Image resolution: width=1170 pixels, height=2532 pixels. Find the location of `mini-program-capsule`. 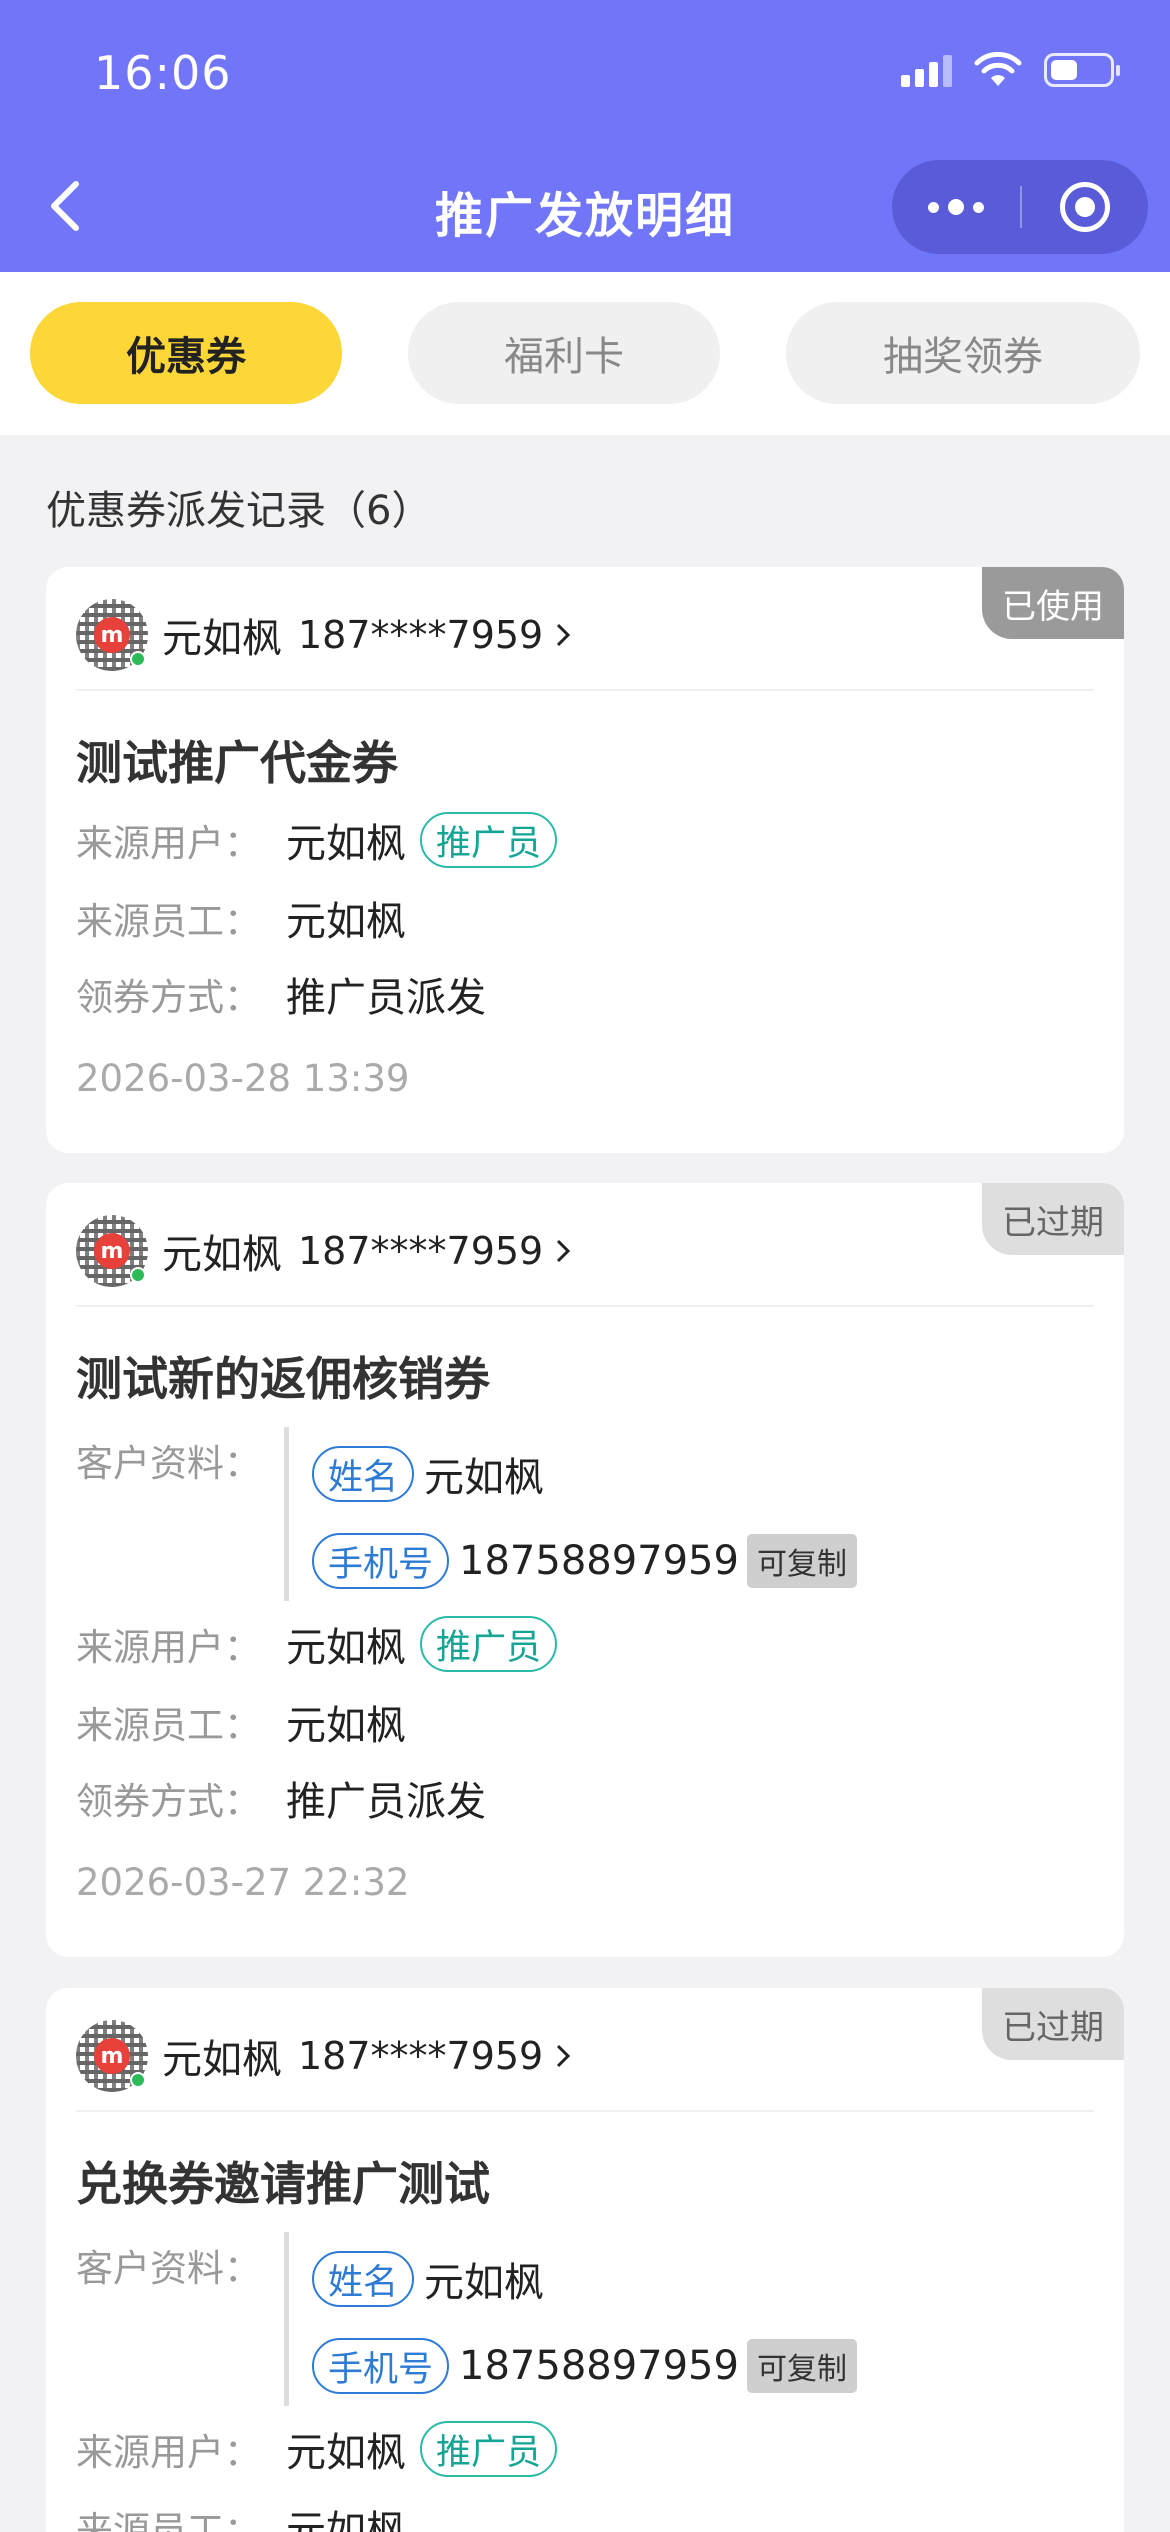

mini-program-capsule is located at coordinates (1020, 207).